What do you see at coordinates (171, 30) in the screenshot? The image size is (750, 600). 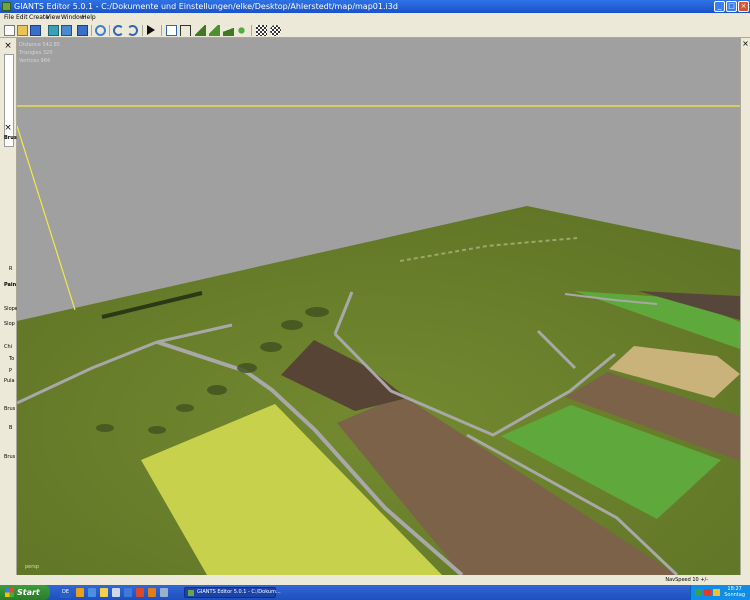 I see `home-icon` at bounding box center [171, 30].